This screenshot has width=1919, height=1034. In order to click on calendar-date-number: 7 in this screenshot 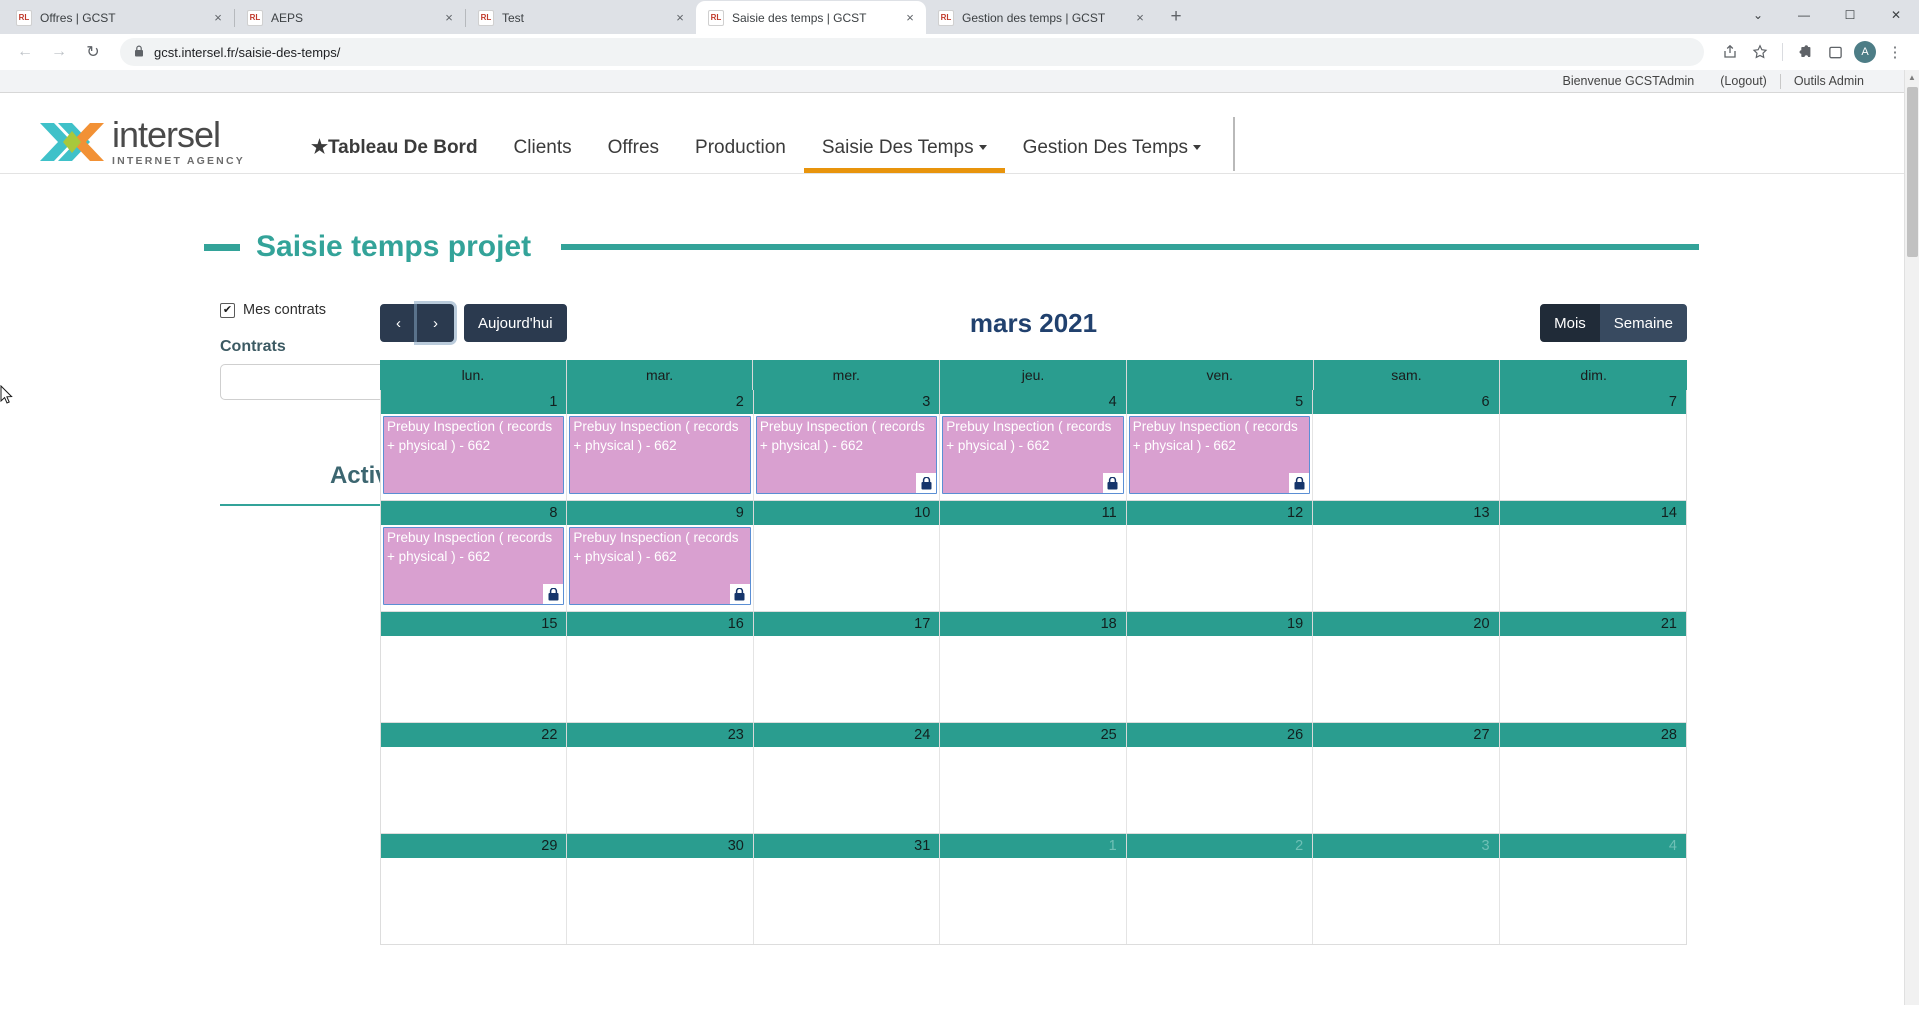, I will do `click(1593, 402)`.